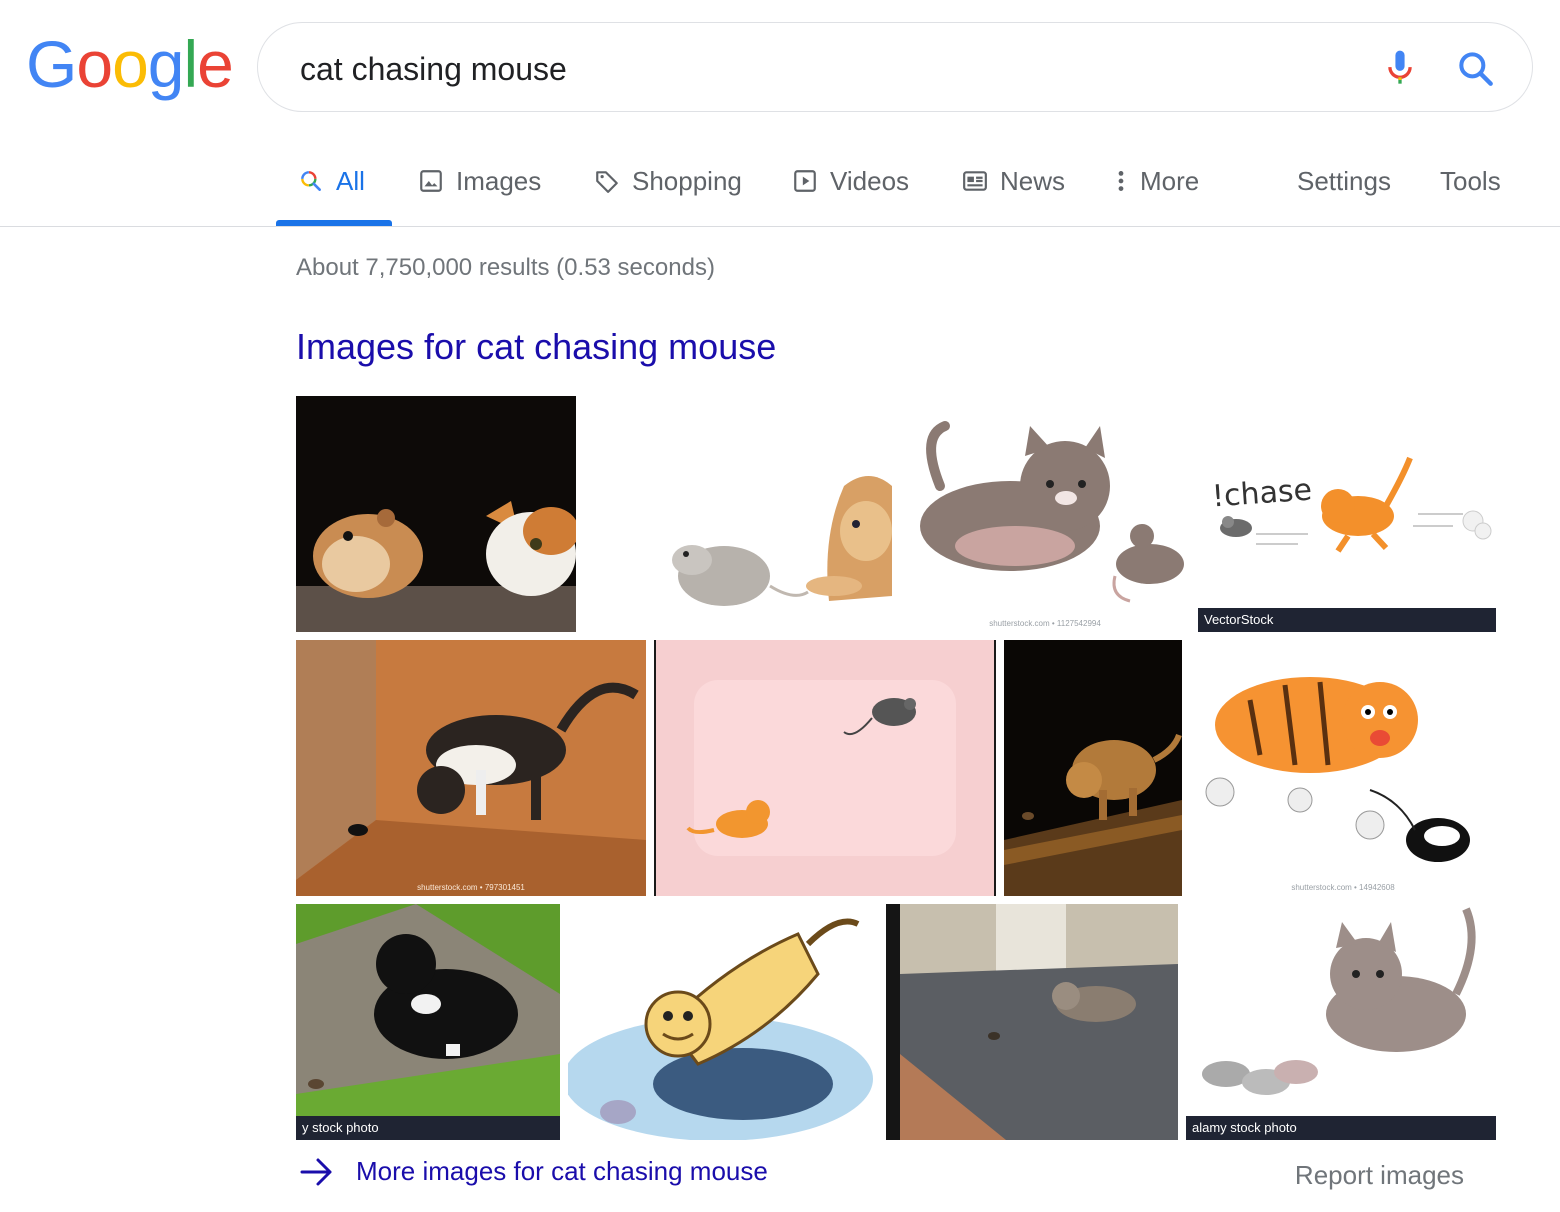 The width and height of the screenshot is (1560, 1212). Describe the element at coordinates (536, 347) in the screenshot. I see `images-heading-link: Images for cat chasing mouse` at that location.